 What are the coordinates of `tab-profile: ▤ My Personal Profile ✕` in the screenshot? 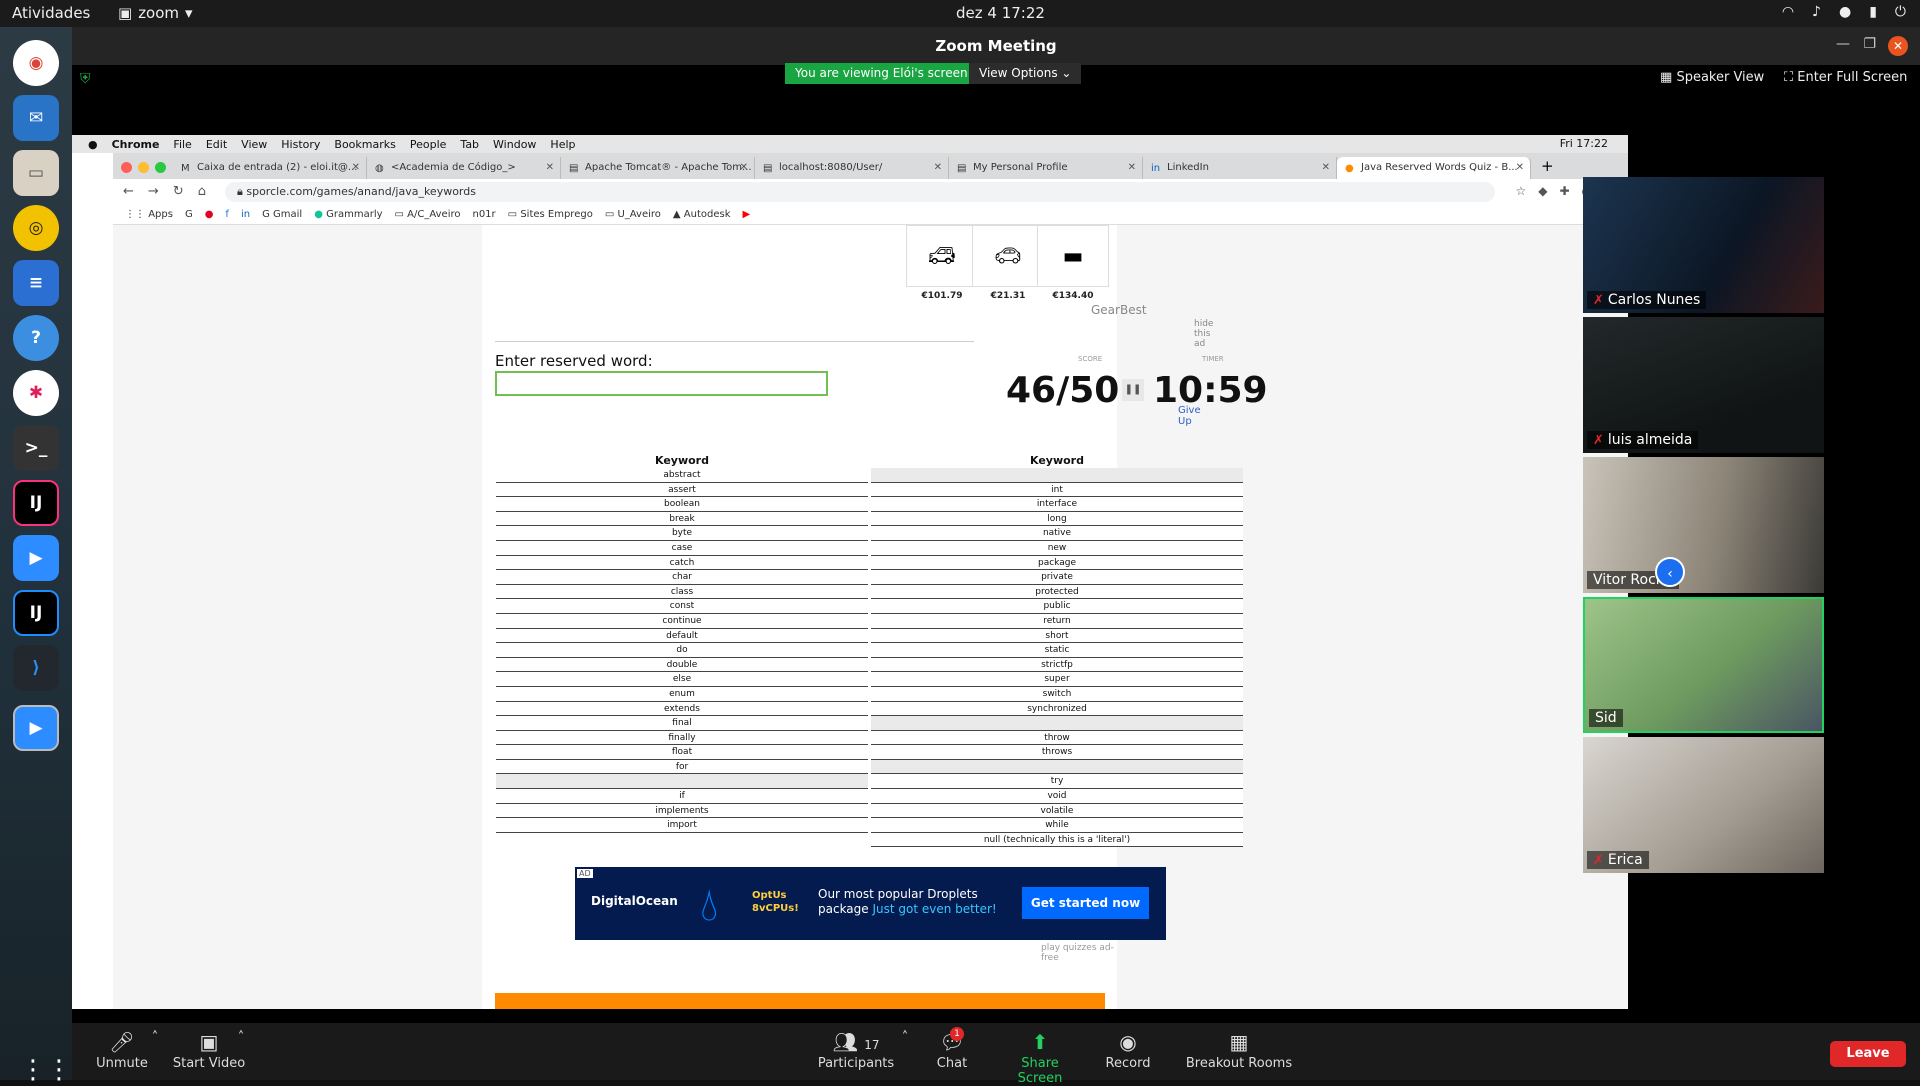 It's located at (1046, 168).